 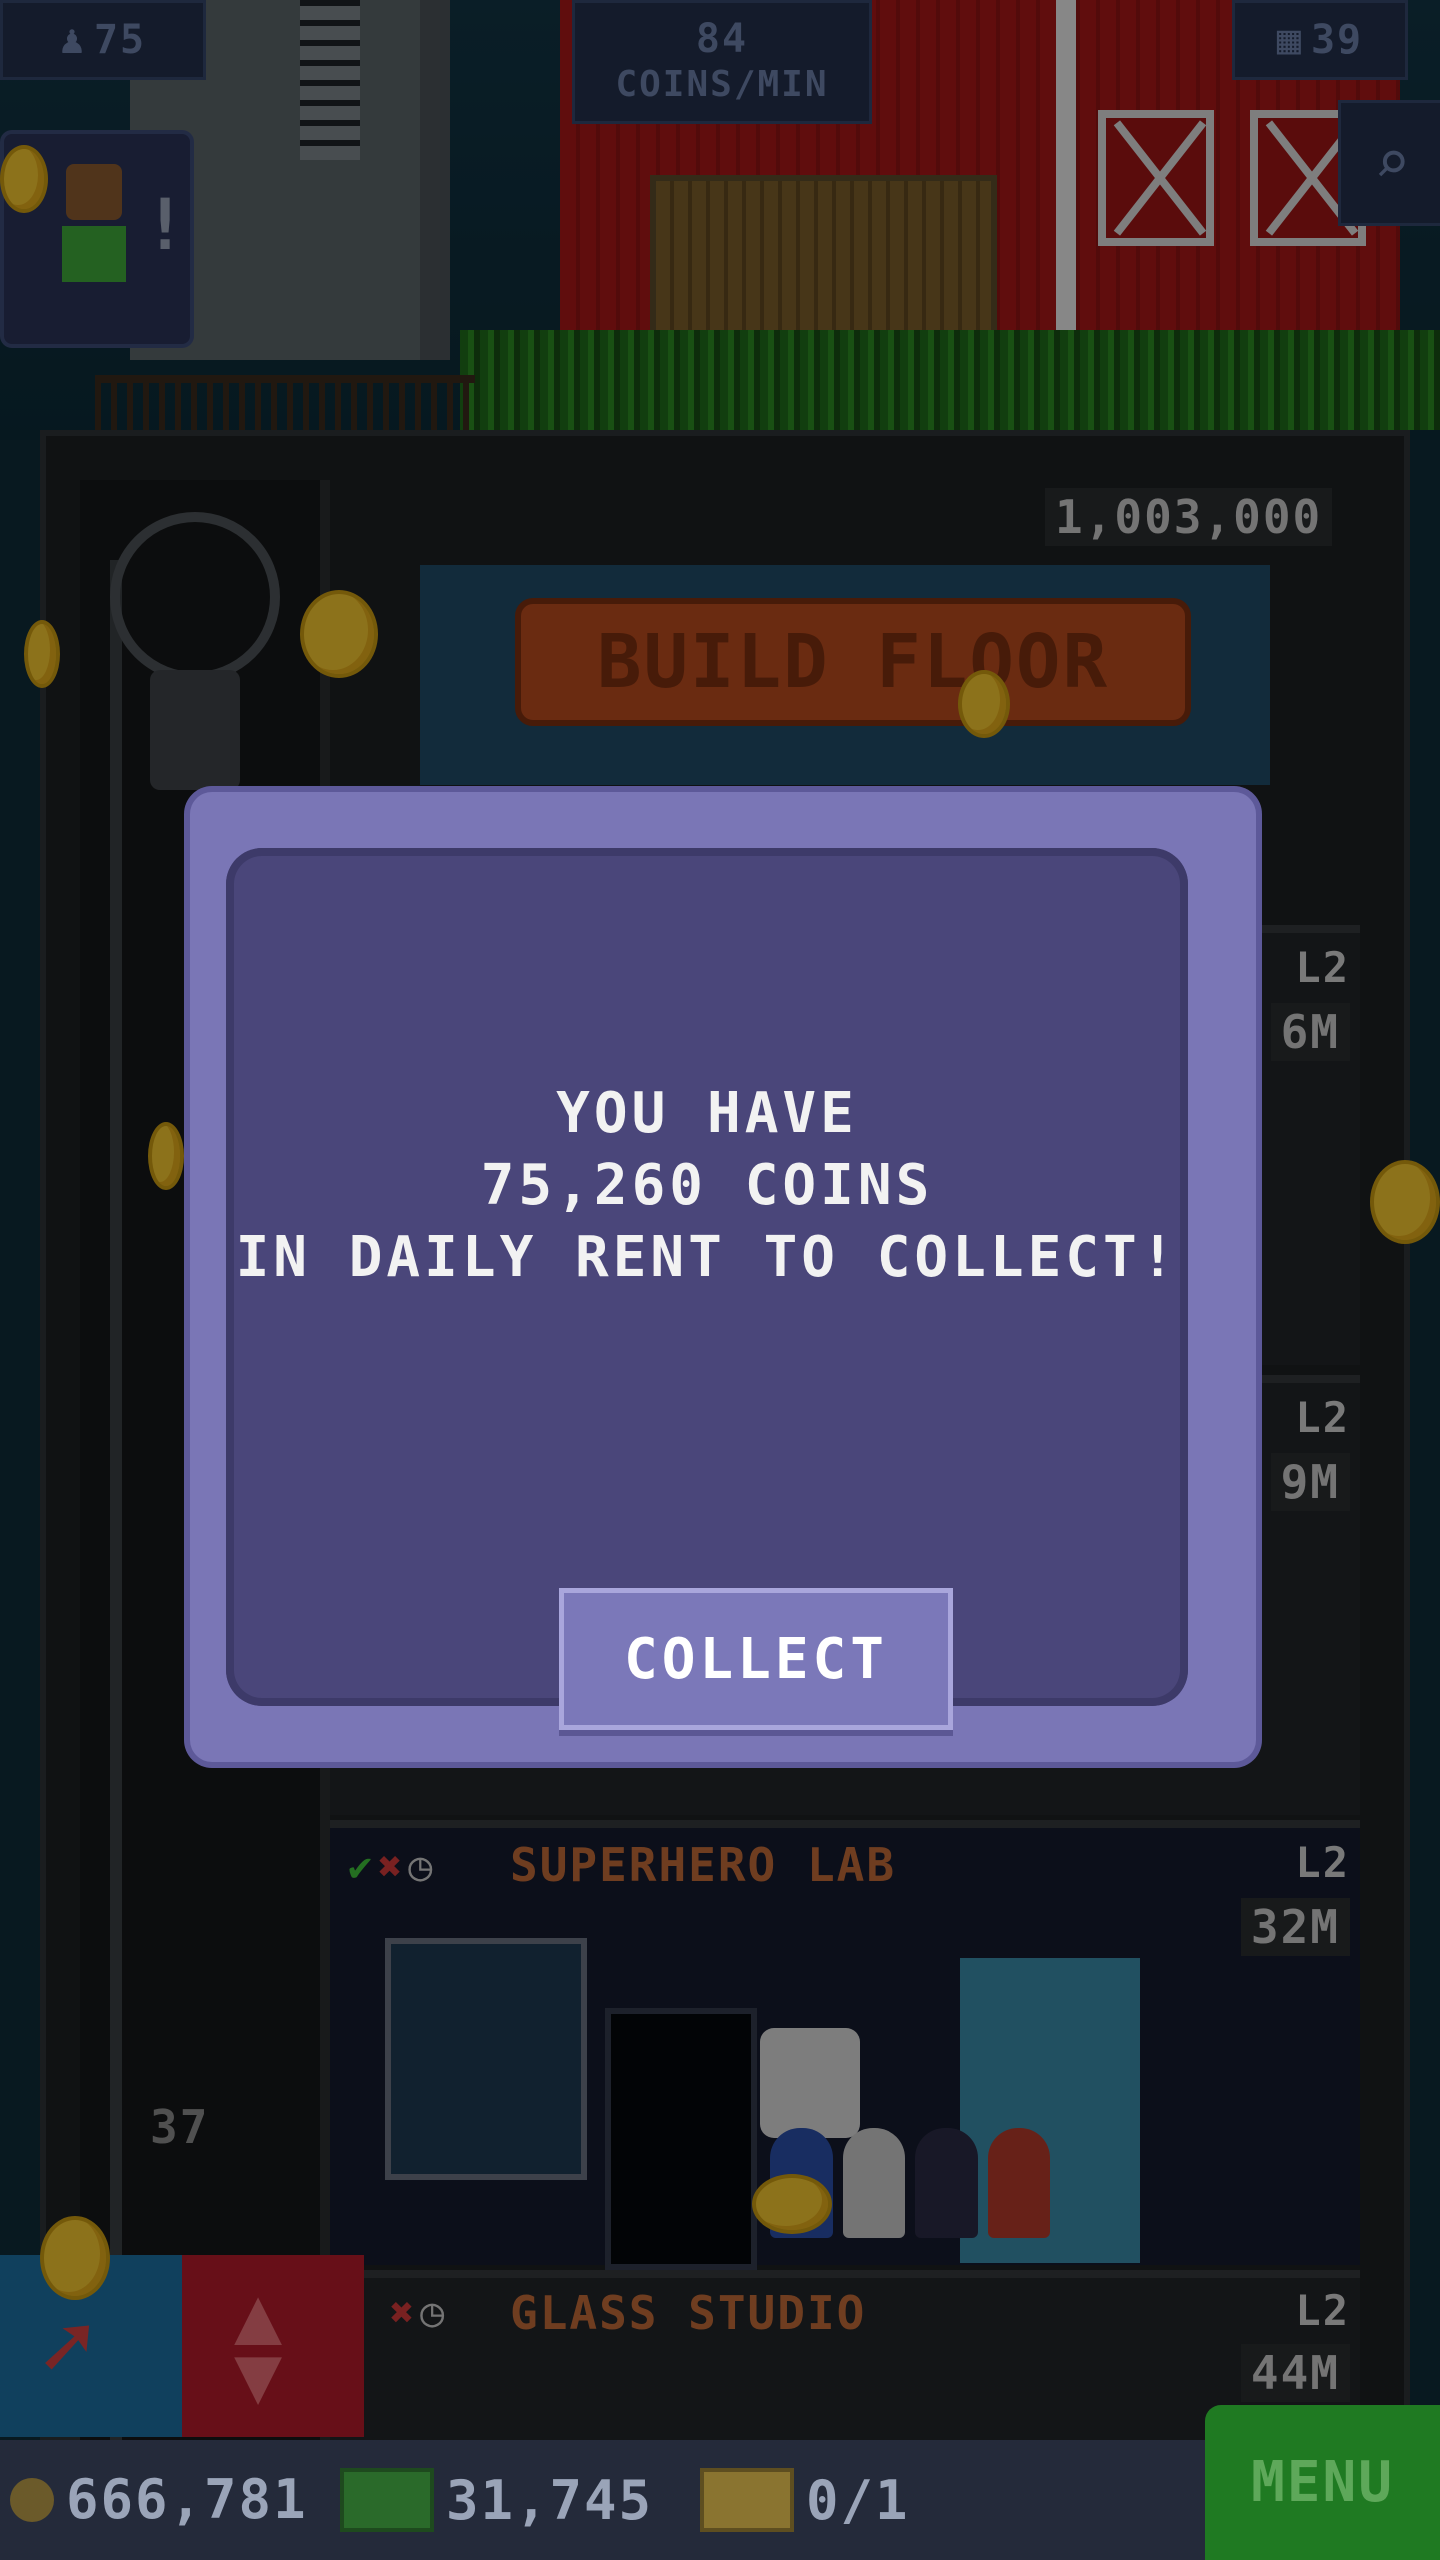 I want to click on ticket-icon, so click(x=747, y=2500).